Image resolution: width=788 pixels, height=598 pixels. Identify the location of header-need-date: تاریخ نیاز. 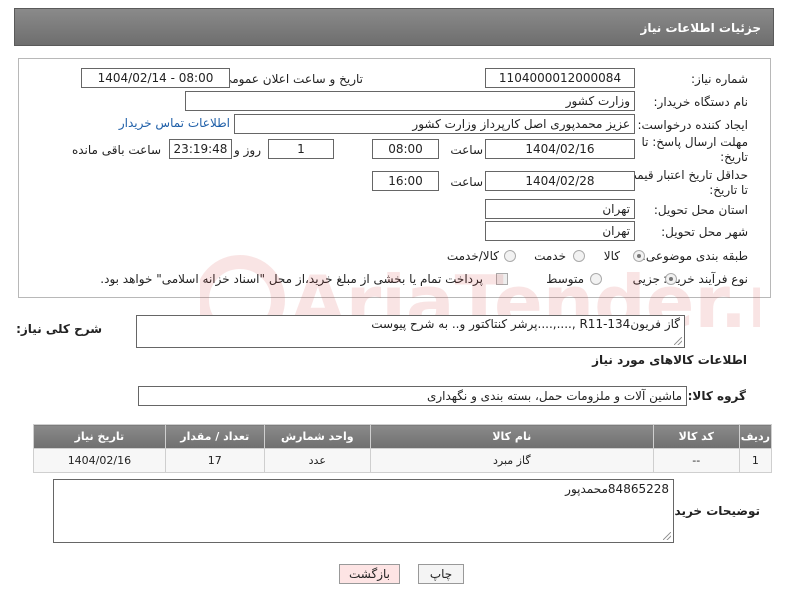
(99, 436).